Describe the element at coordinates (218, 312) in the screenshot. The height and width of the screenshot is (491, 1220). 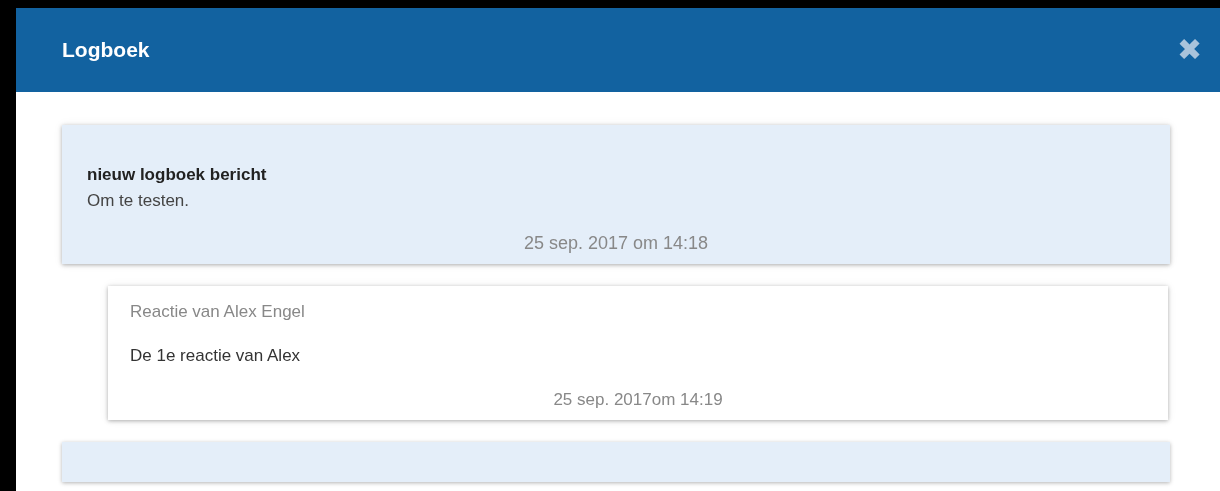
I see `reply-author: Reactie van Alex Engel` at that location.